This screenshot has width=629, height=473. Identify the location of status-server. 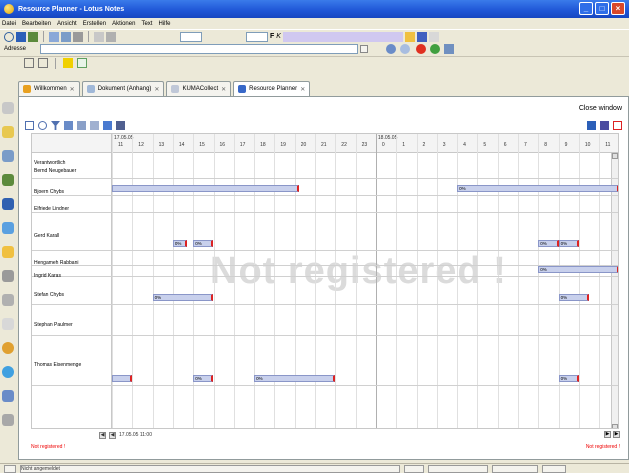
(515, 468).